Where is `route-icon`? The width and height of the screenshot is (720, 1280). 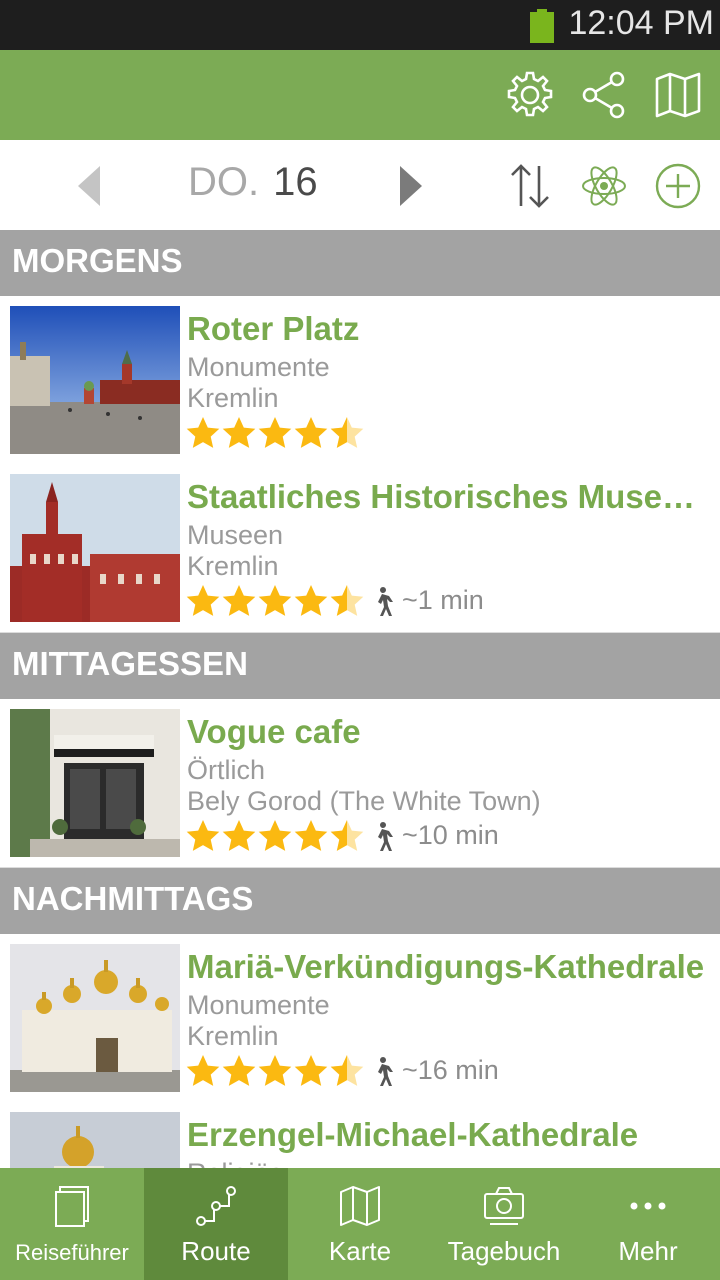
route-icon is located at coordinates (216, 1206).